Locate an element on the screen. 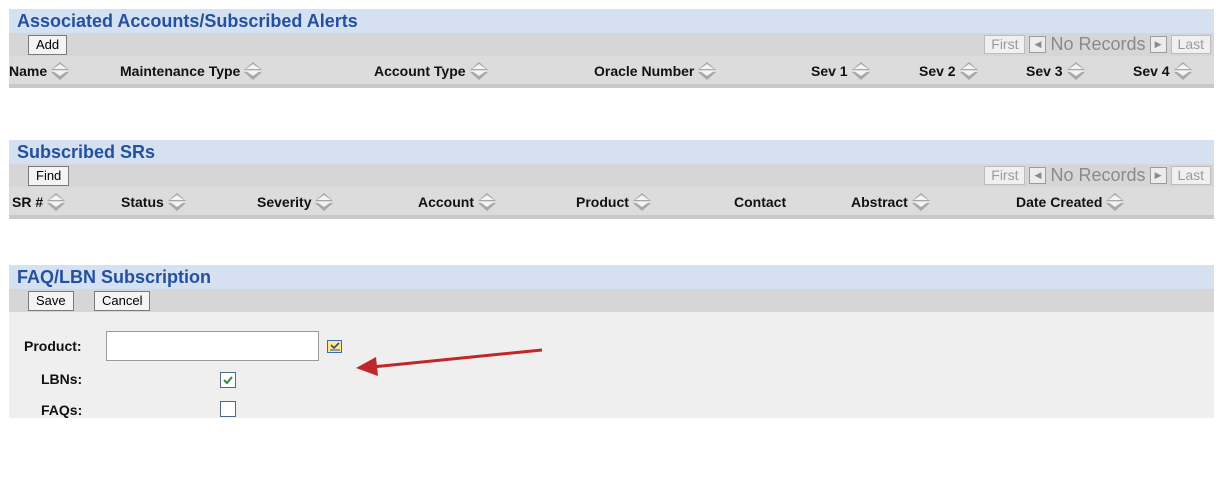 The height and width of the screenshot is (492, 1228). list-picker-icon is located at coordinates (334, 346).